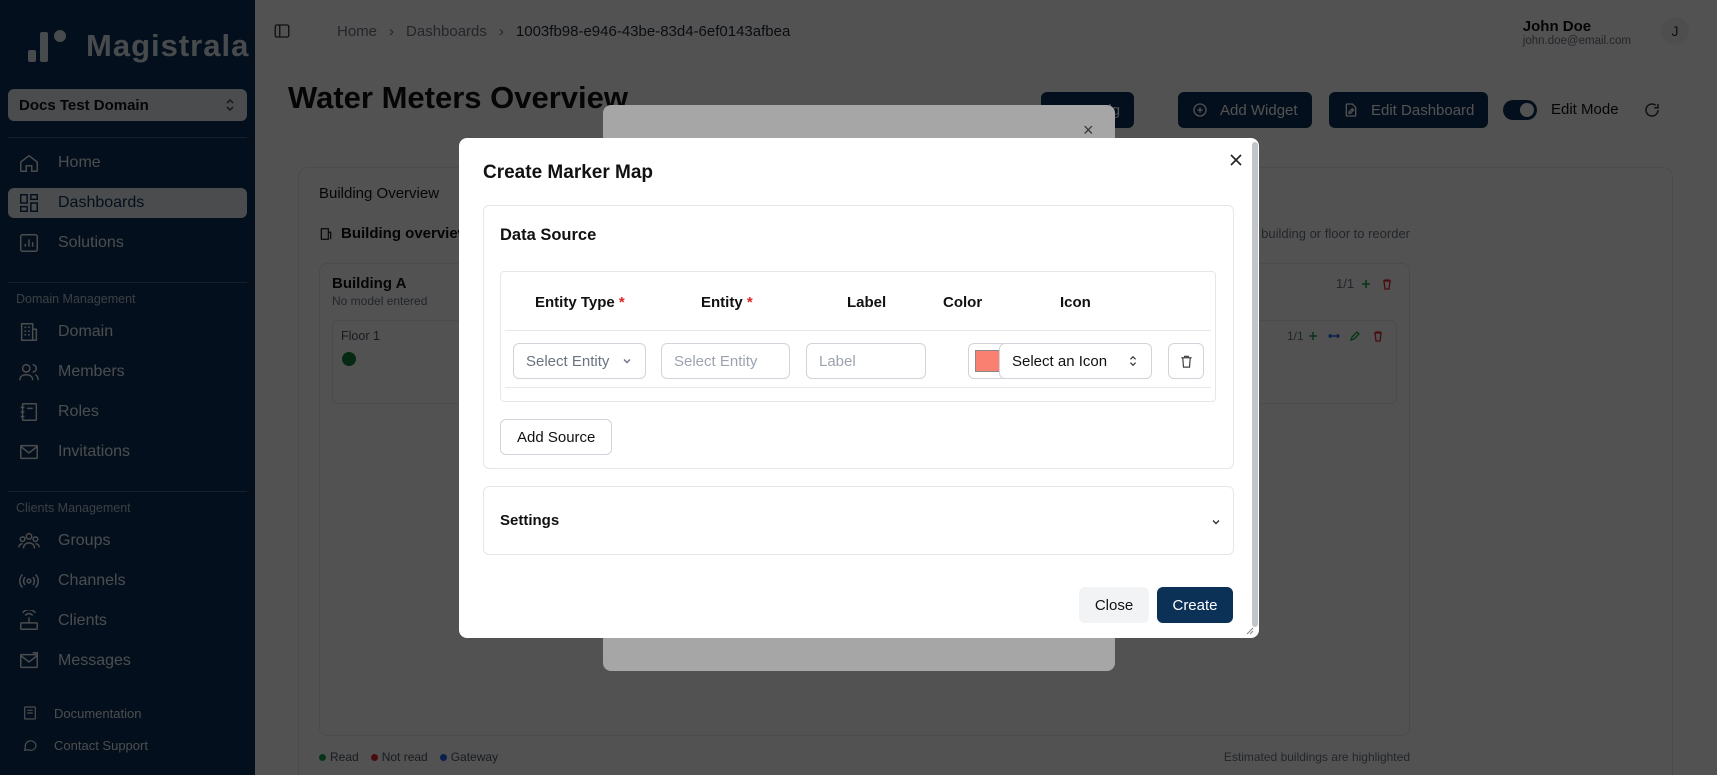 The image size is (1717, 775). I want to click on entity-type-select: Select Entity, so click(579, 361).